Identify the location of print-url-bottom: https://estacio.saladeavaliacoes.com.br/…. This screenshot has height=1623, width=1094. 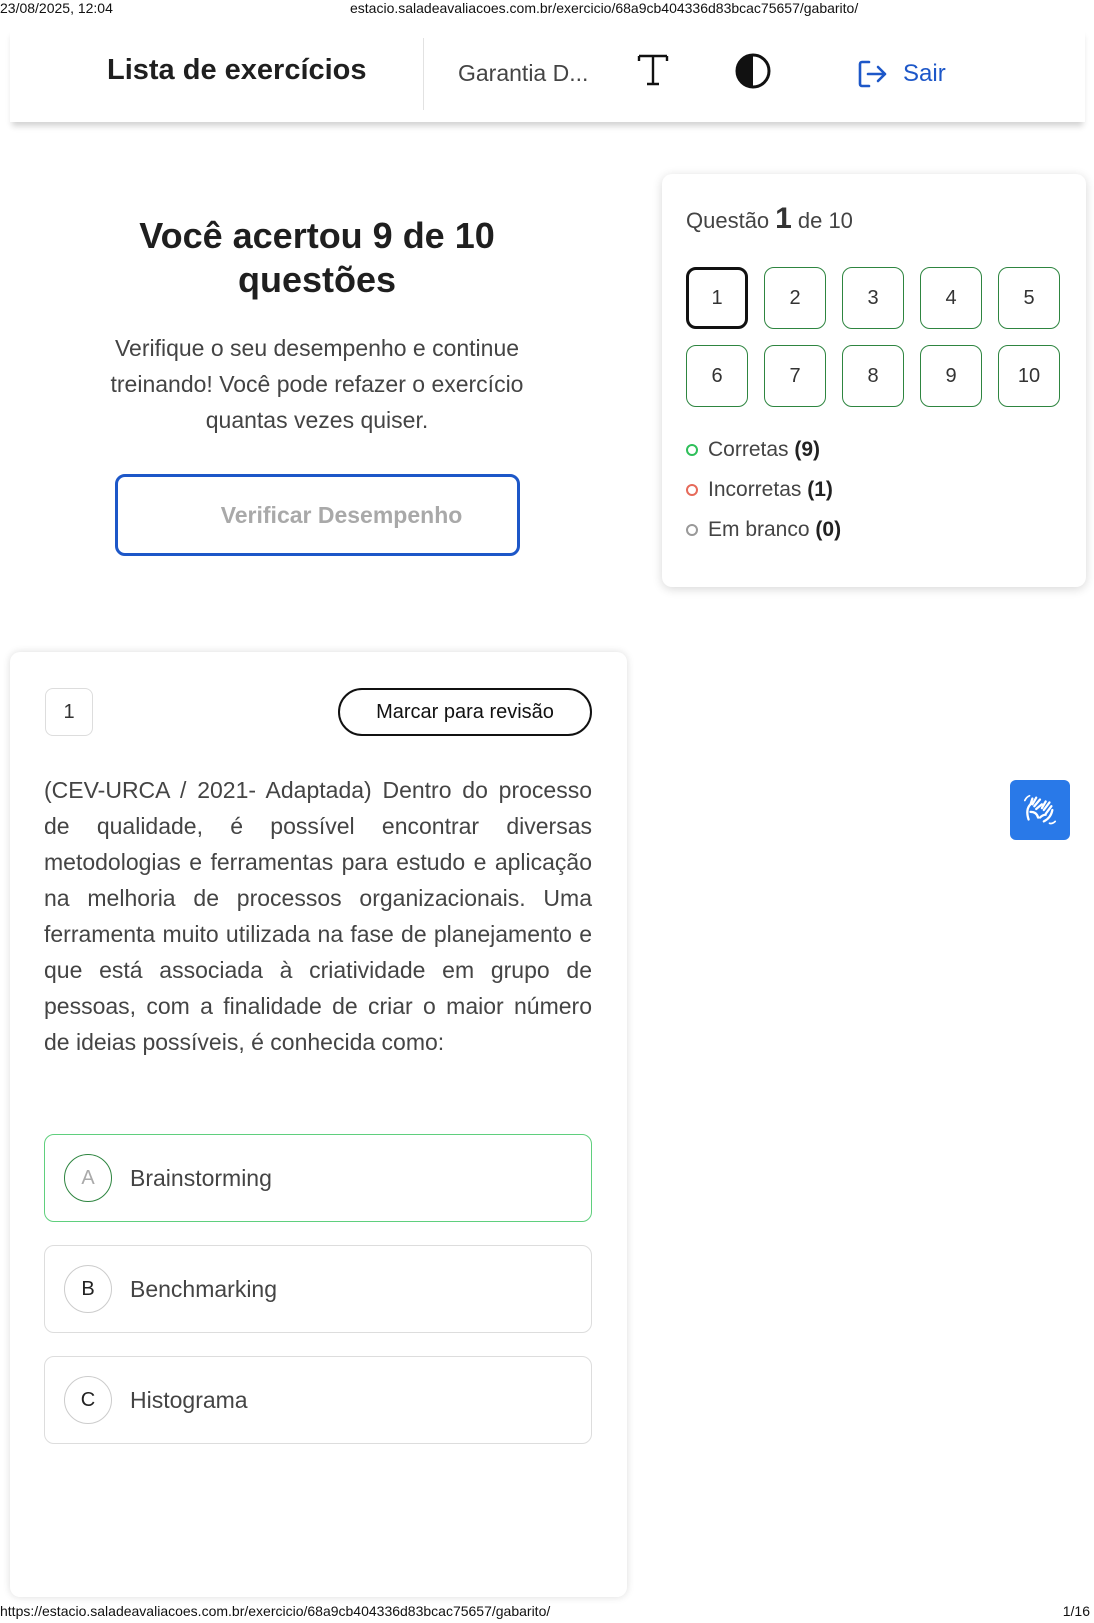
(275, 1611).